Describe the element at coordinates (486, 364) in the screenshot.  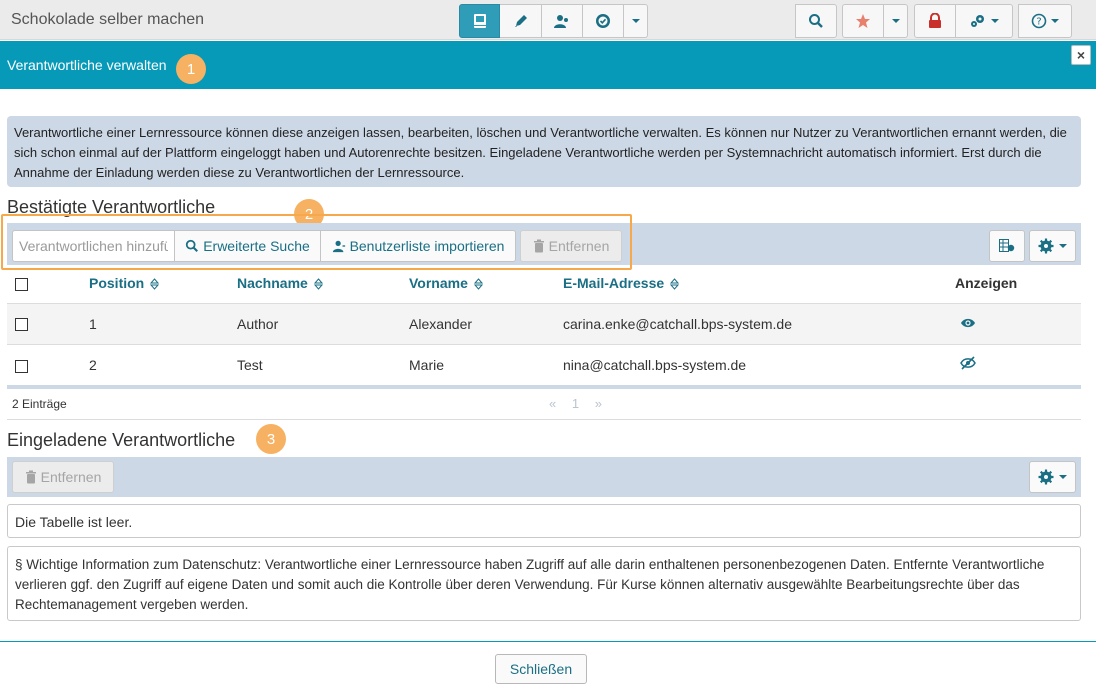
I see `cell-firstname: Marie` at that location.